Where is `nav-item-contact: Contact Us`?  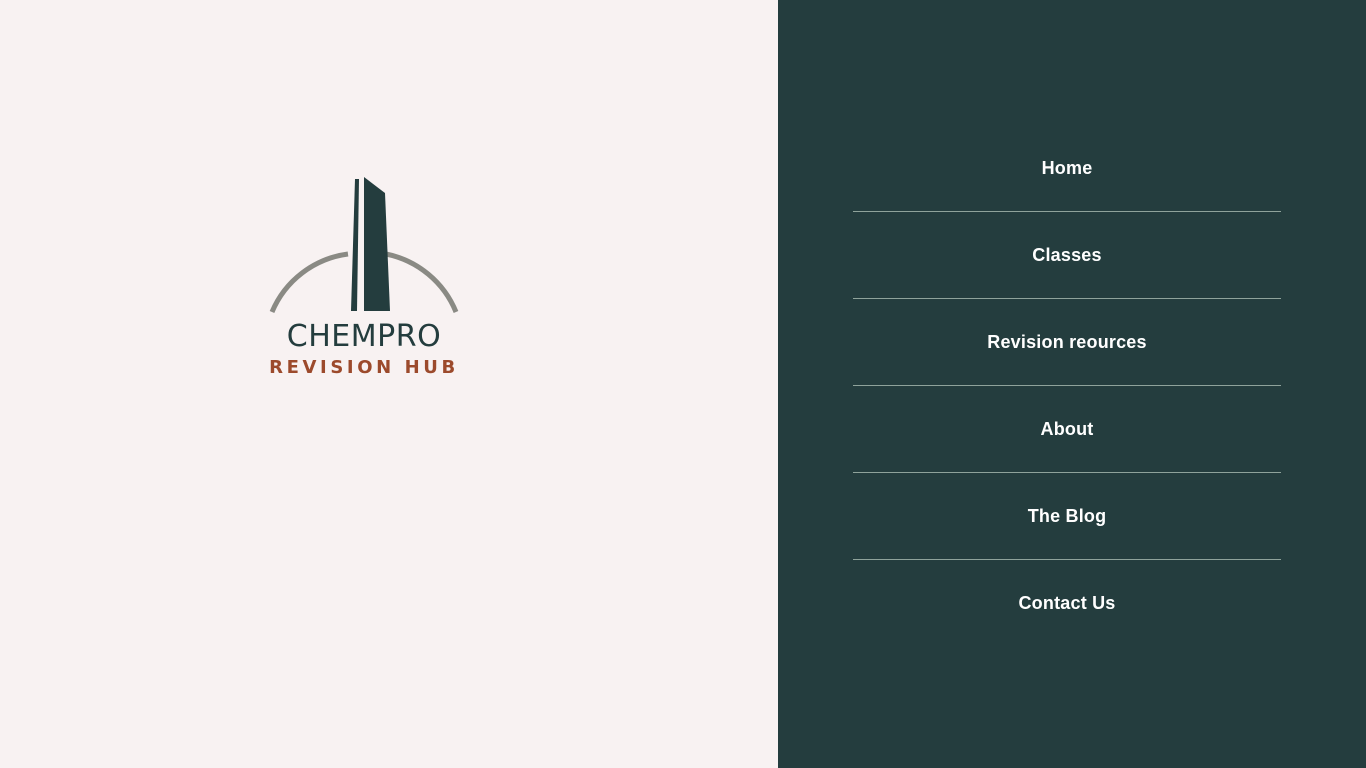
nav-item-contact: Contact Us is located at coordinates (1067, 603).